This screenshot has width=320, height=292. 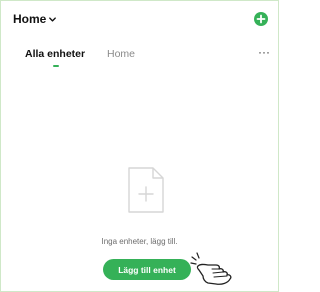 I want to click on tab-bar: Alla enheter Home ···, so click(x=139, y=57).